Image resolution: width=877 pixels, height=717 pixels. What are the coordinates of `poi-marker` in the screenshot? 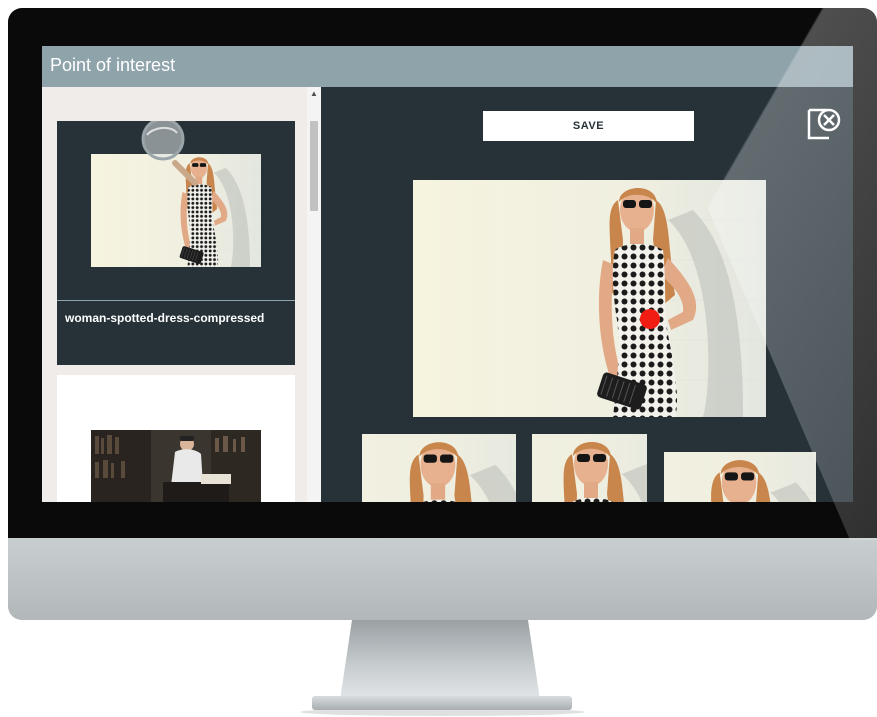 It's located at (650, 319).